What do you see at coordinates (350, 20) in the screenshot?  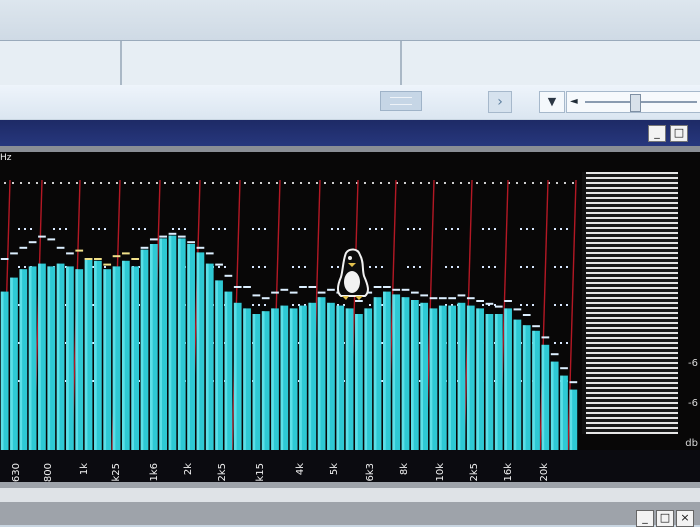 I see `app-chrome-top` at bounding box center [350, 20].